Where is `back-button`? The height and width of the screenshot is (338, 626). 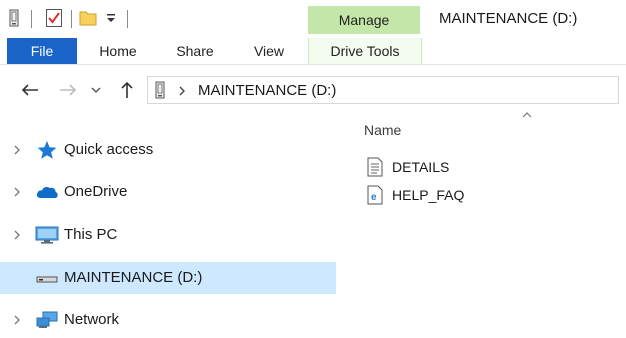
back-button is located at coordinates (30, 90).